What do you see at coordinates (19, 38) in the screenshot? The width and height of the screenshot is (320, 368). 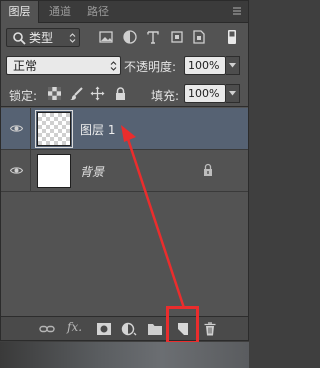 I see `search-icon` at bounding box center [19, 38].